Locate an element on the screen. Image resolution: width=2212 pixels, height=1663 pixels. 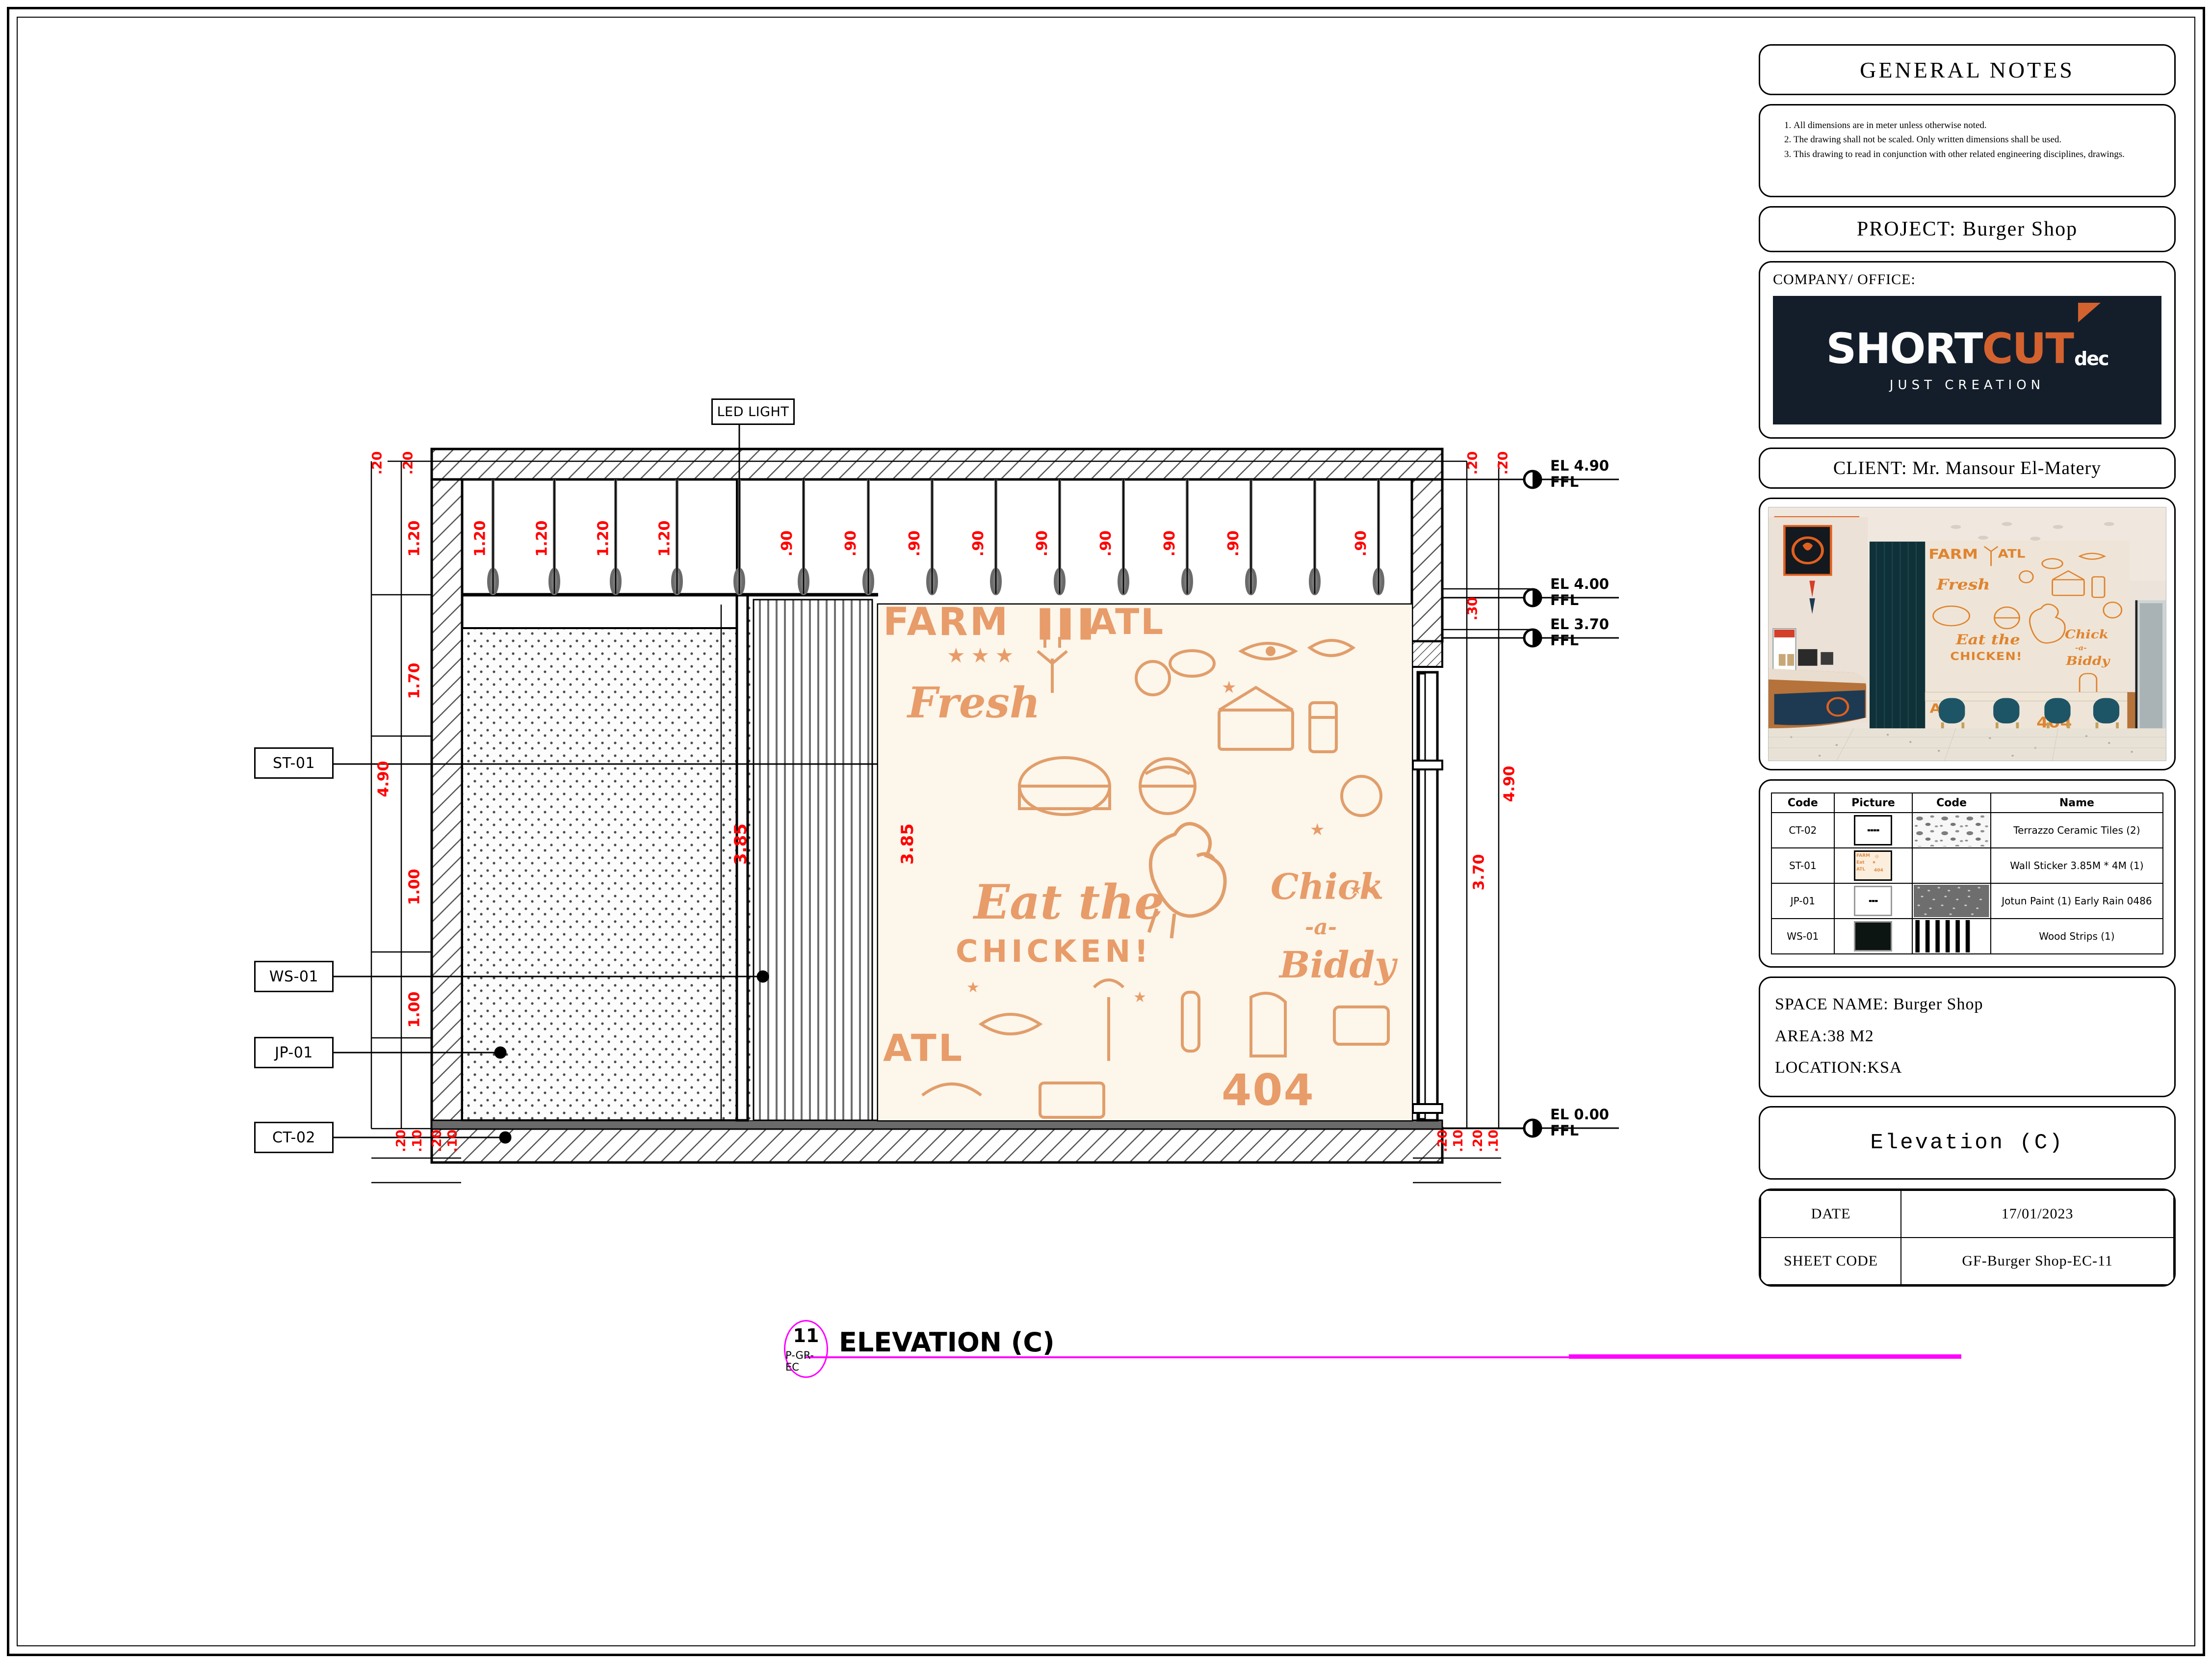
material-name: Wood Strips (1) is located at coordinates (2077, 936).